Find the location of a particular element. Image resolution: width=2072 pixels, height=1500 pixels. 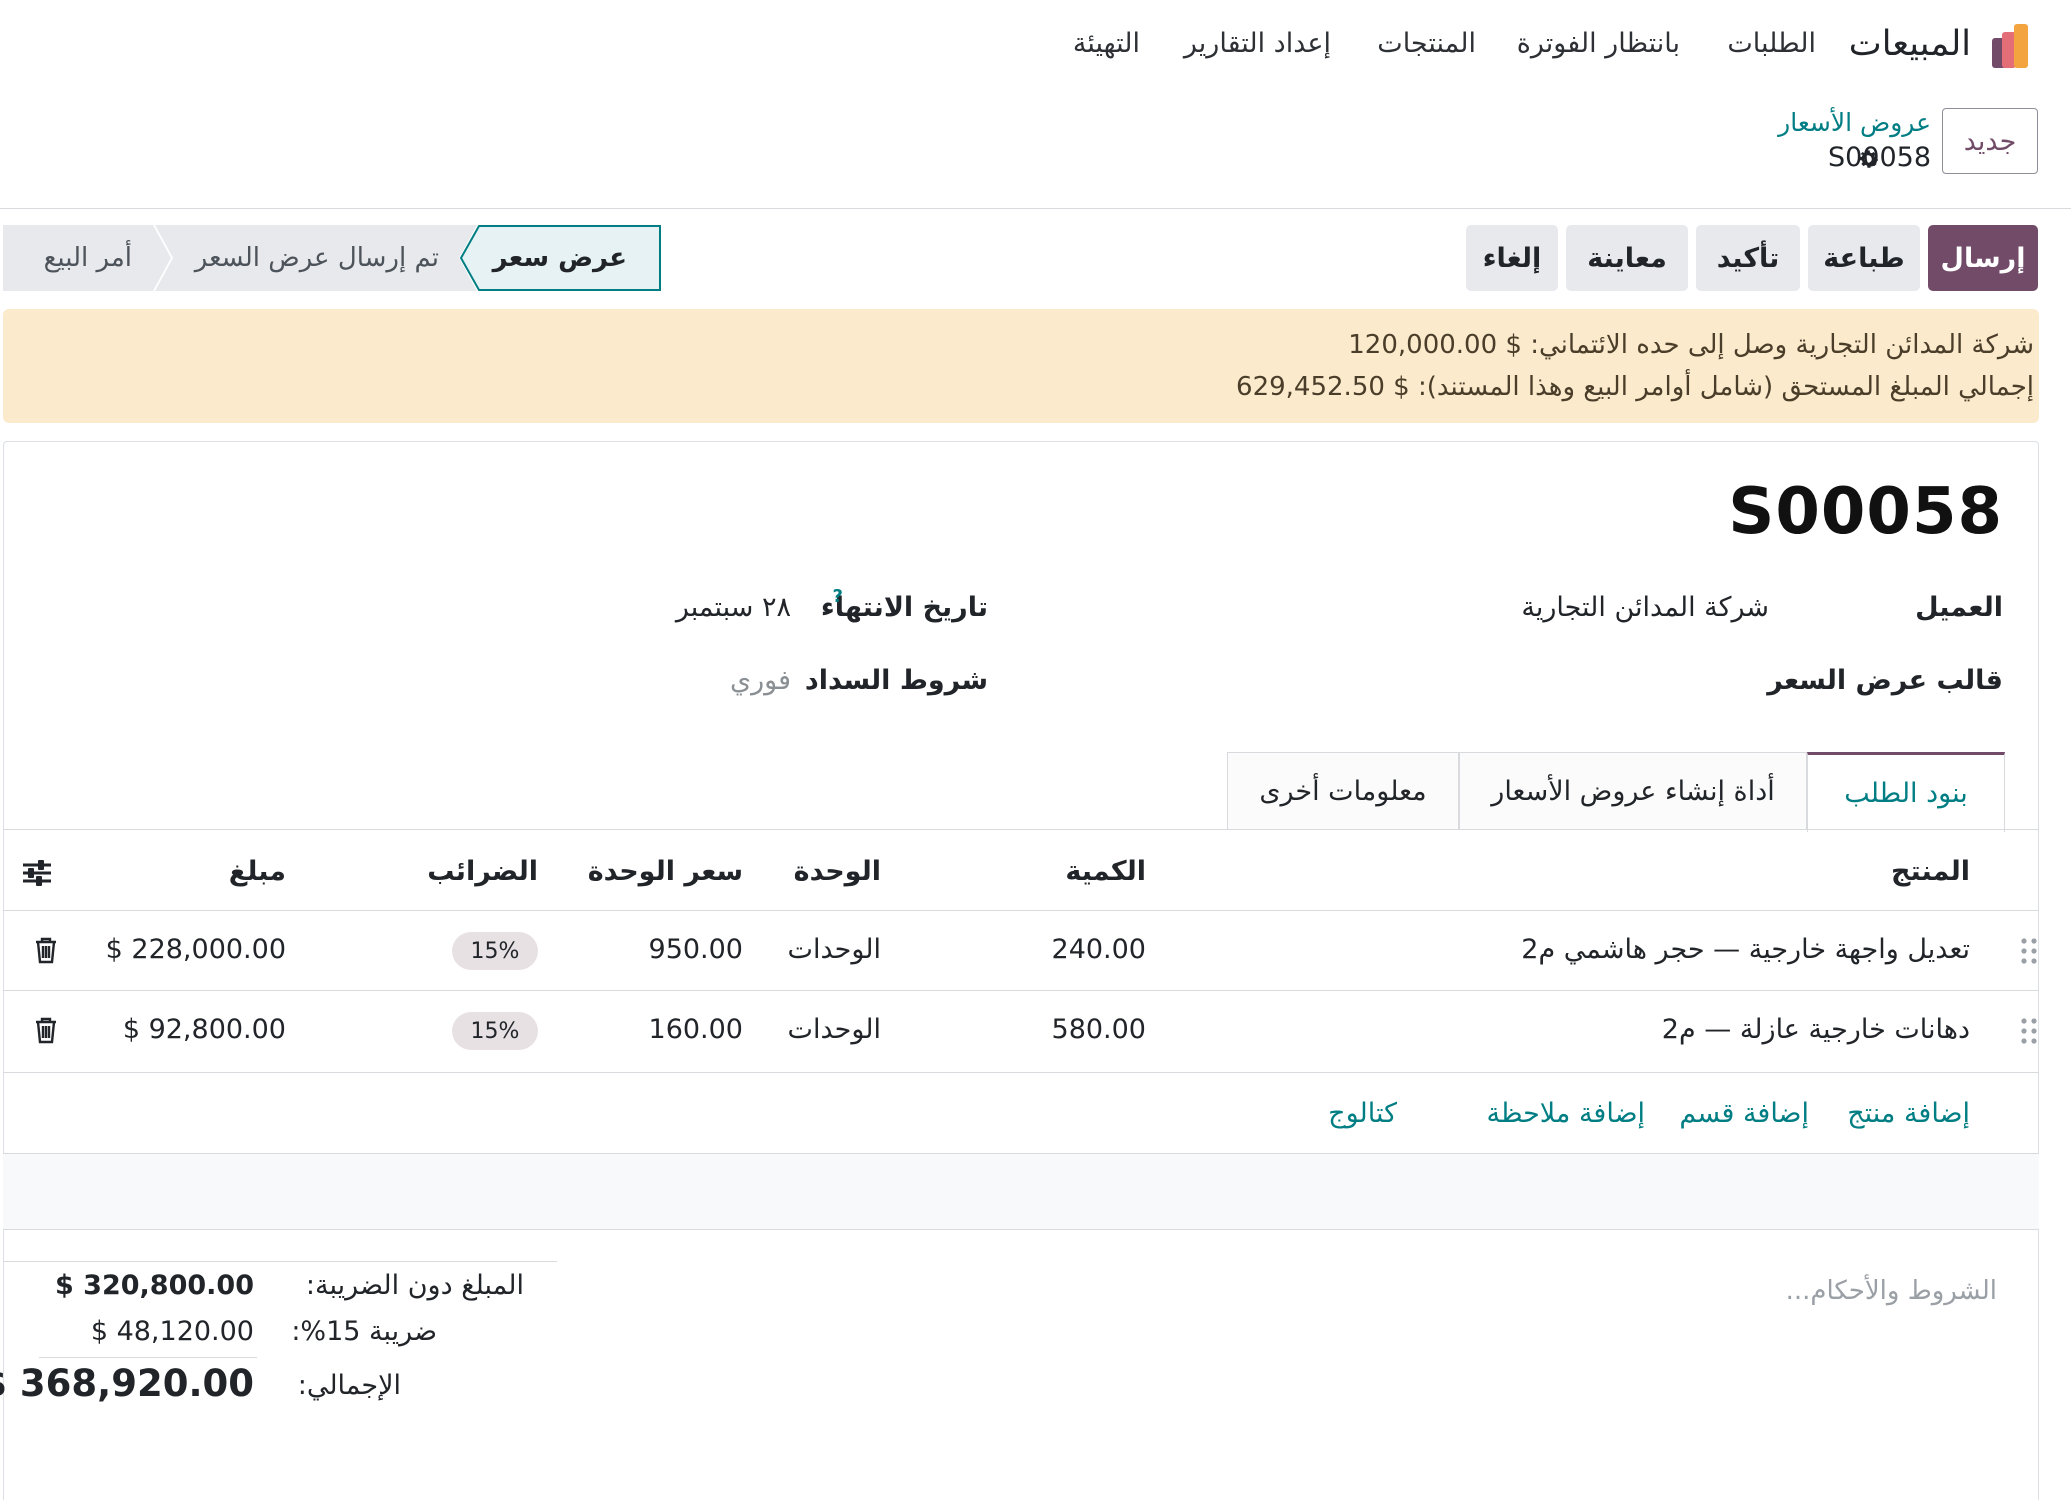

table-footer is located at coordinates (1022, 1191).